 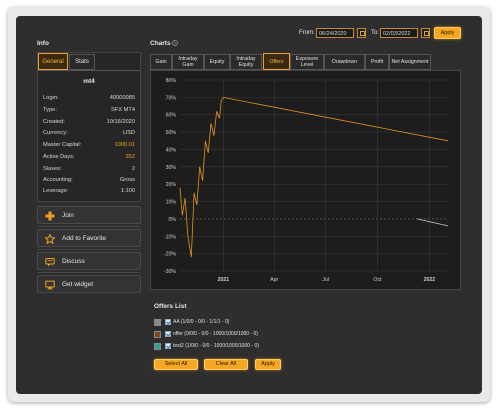 What do you see at coordinates (274, 280) in the screenshot?
I see `x-tick-label: Apr` at bounding box center [274, 280].